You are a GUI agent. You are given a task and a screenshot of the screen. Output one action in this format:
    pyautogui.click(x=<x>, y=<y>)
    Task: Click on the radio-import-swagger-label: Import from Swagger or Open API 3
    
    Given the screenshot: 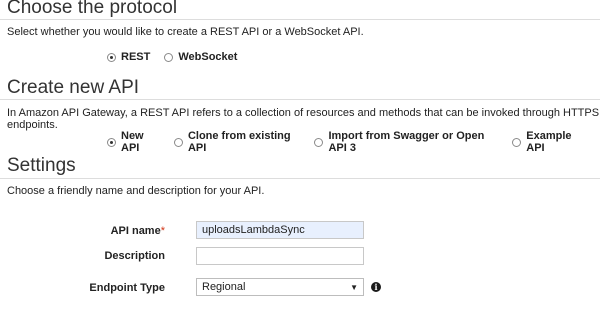 What is the action you would take?
    pyautogui.click(x=406, y=142)
    